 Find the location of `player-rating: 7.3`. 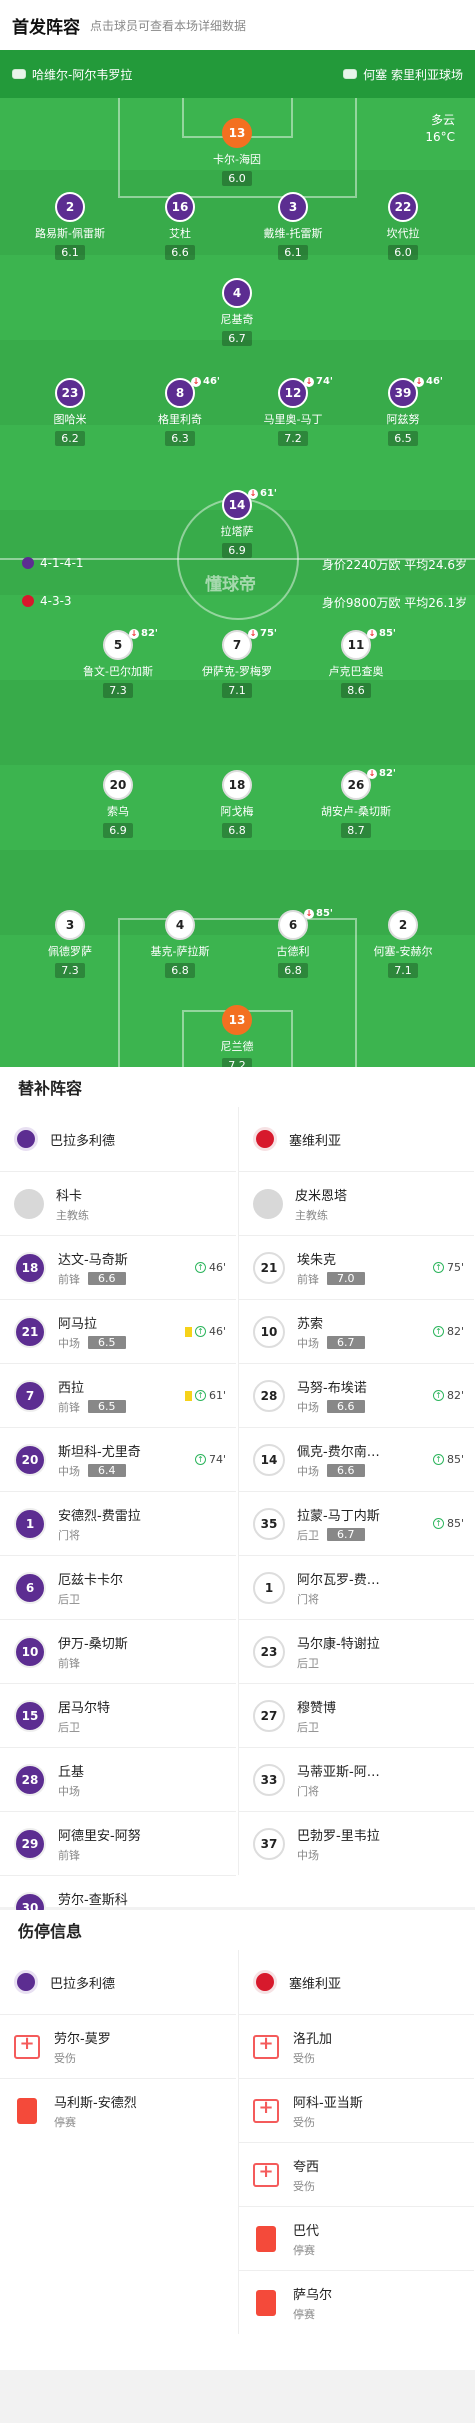

player-rating: 7.3 is located at coordinates (118, 690).